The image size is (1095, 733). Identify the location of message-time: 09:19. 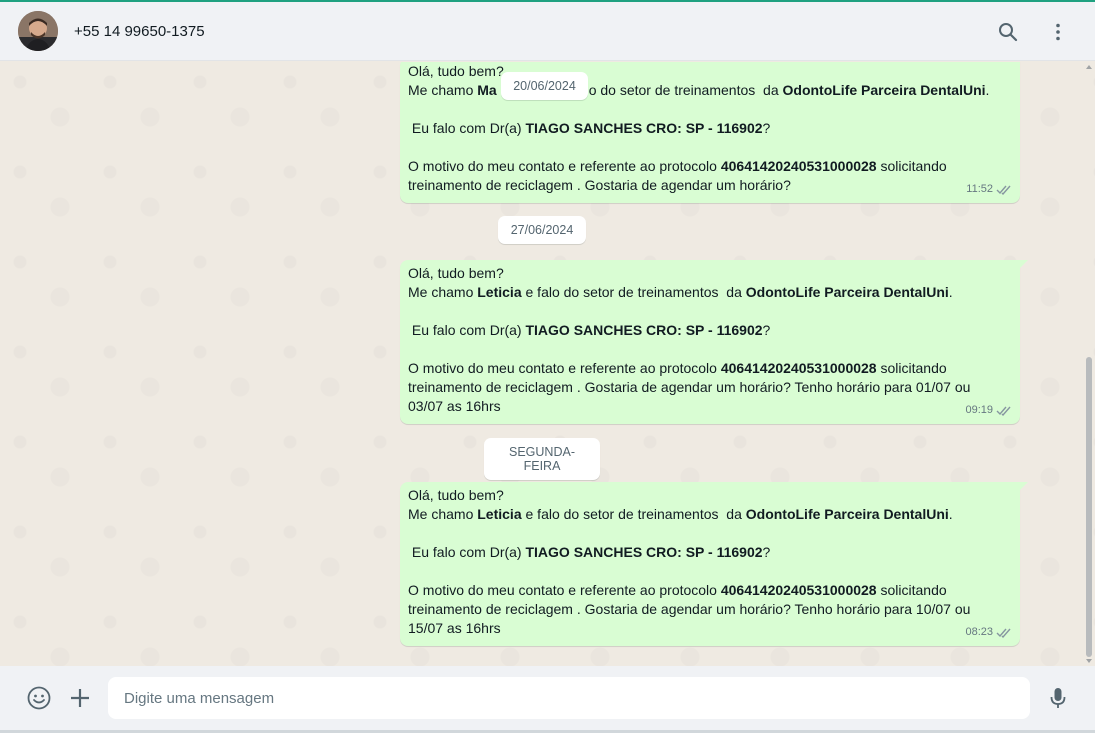
(979, 410).